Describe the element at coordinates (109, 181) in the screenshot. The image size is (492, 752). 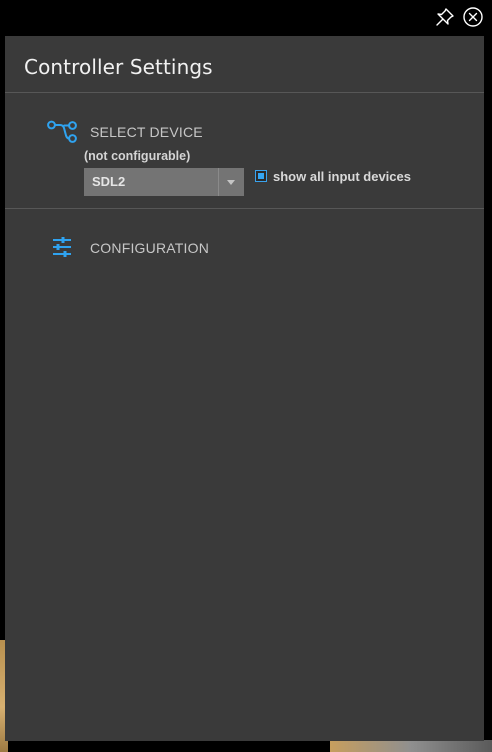
I see `device-select-value: SDL2` at that location.